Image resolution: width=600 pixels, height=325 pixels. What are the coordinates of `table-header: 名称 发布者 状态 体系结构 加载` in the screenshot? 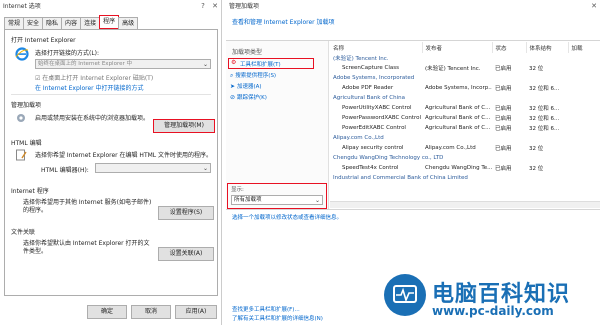 It's located at (465, 47).